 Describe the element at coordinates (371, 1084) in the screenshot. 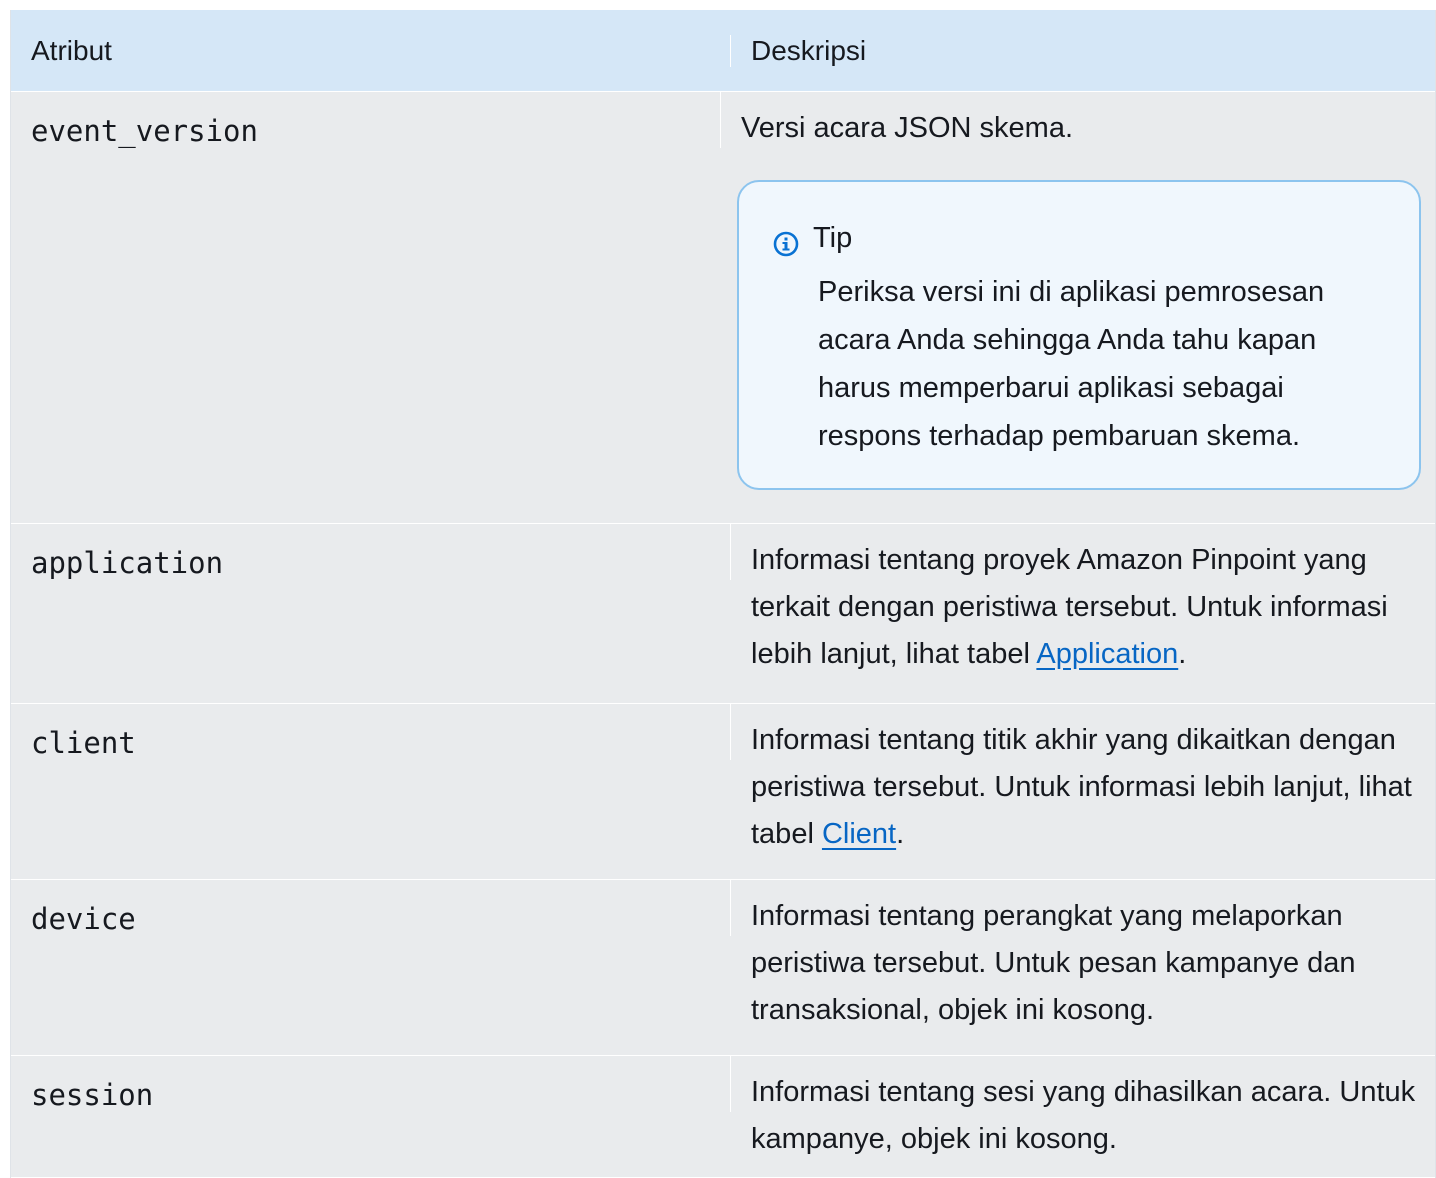

I see `attribute-name: session` at that location.